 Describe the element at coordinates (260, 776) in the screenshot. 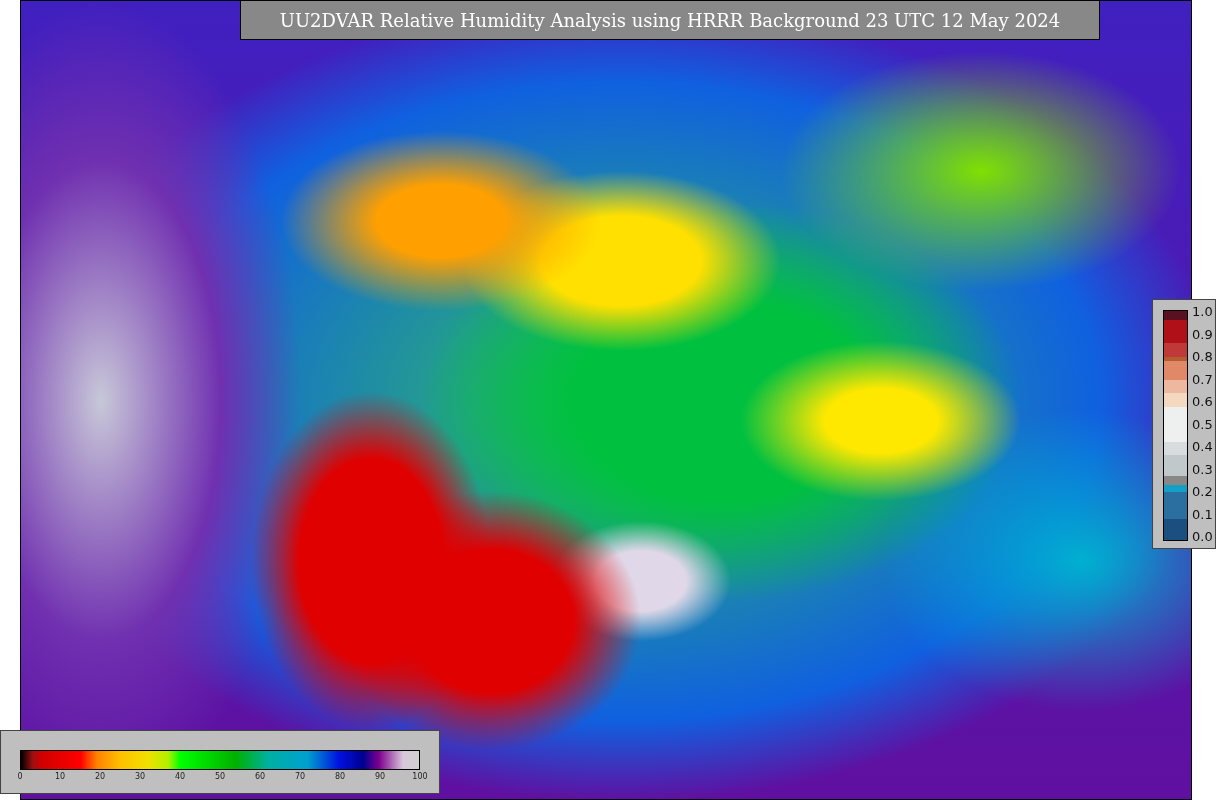

I see `tick-label: 60` at that location.